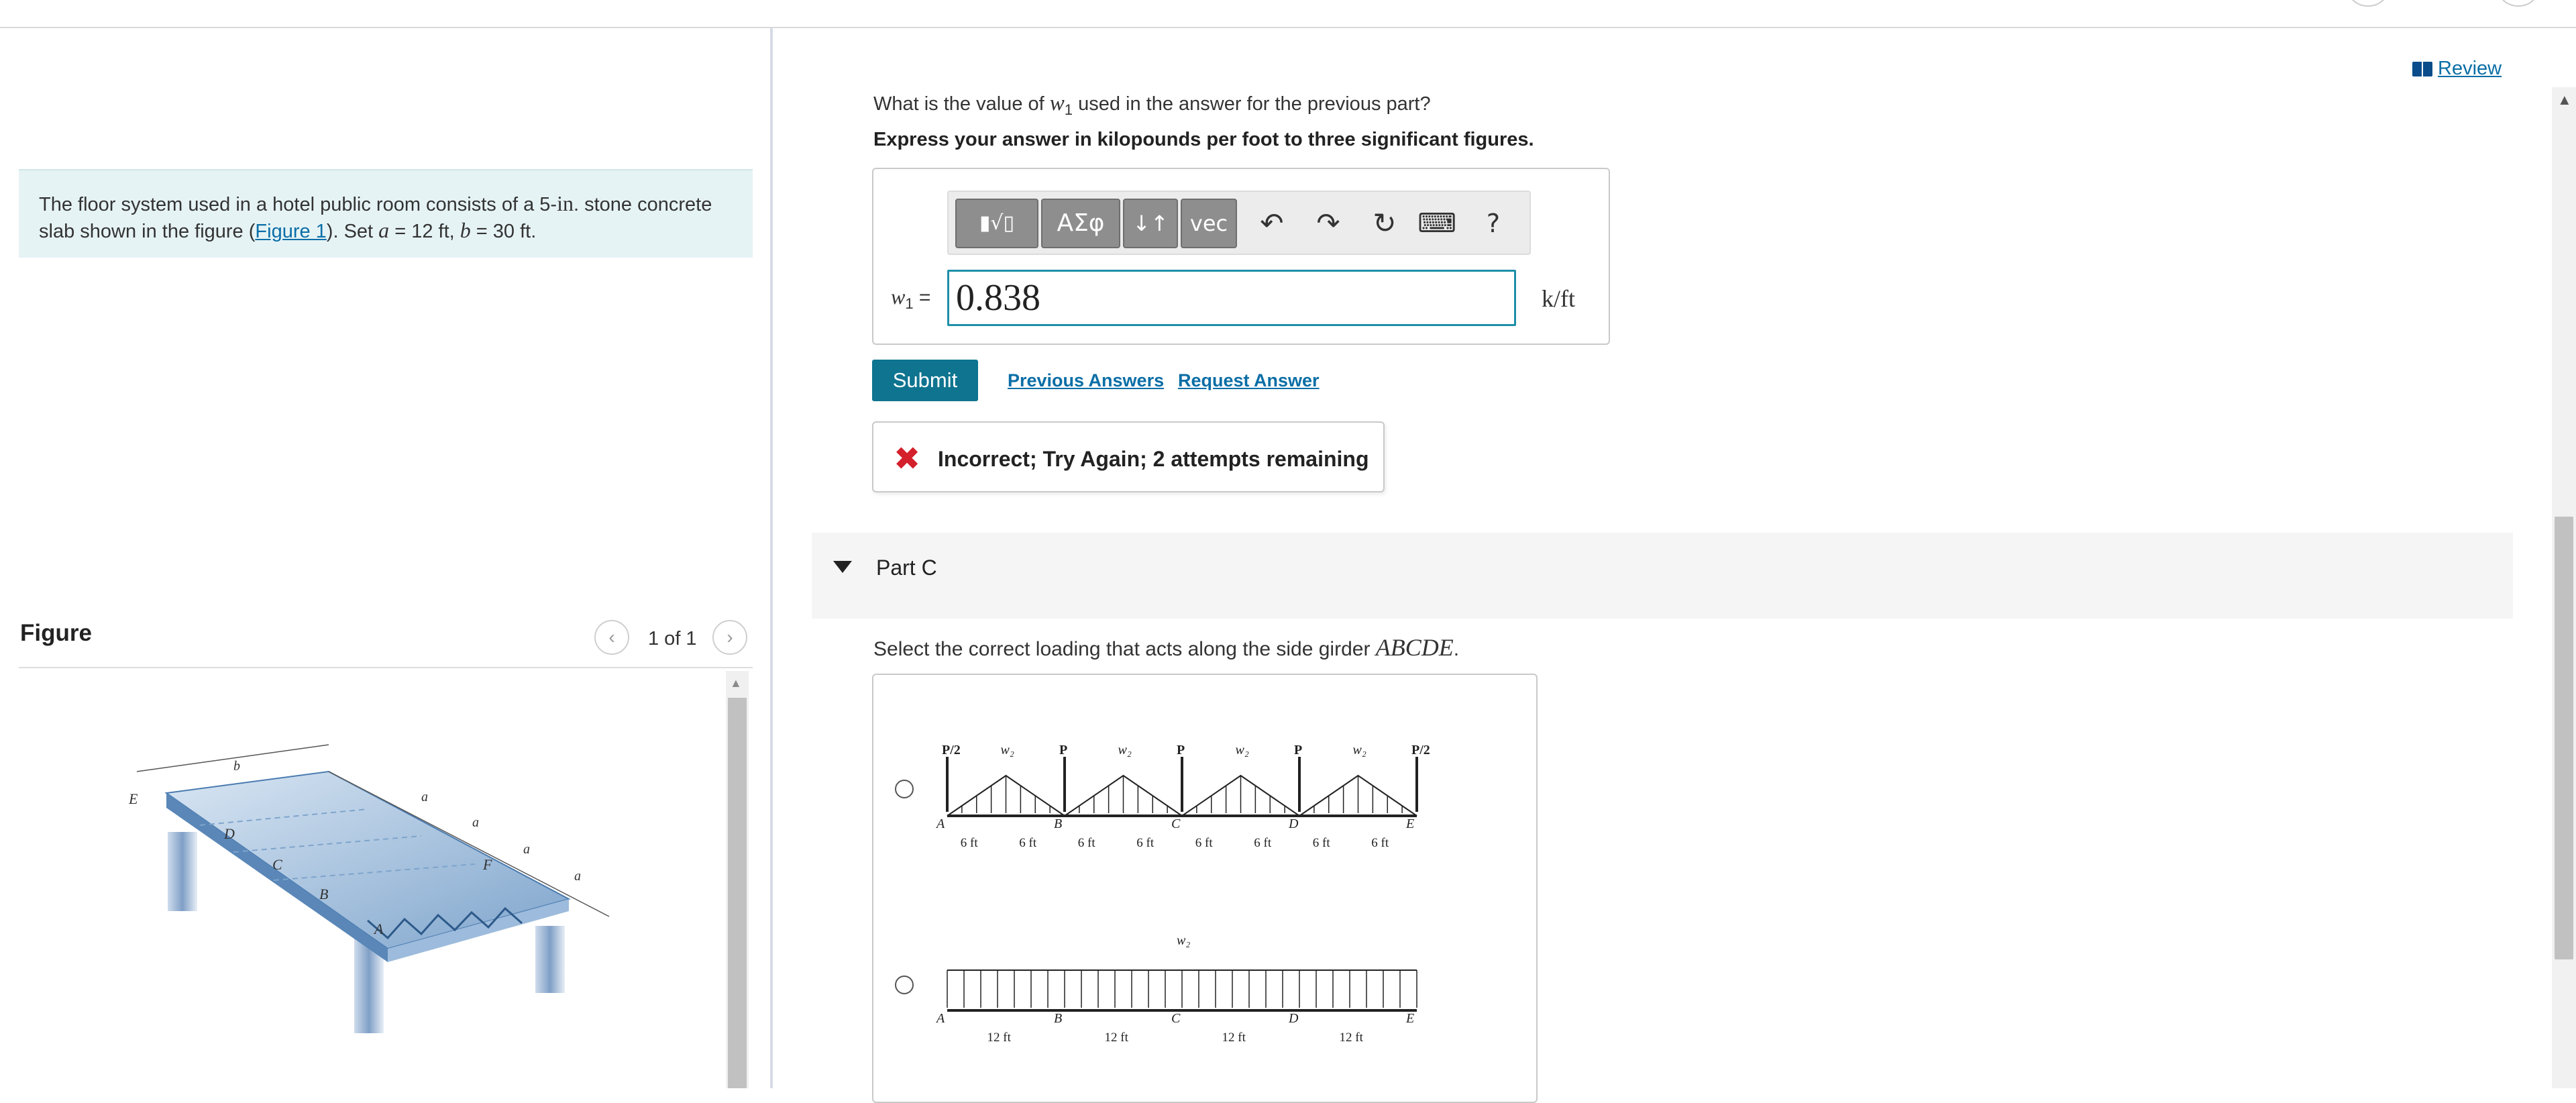  I want to click on math-toolbar: ▮√▯ ΑΣφ ↓↑ vec ↶ ↷ ↻ ⌨ ?, so click(1239, 223).